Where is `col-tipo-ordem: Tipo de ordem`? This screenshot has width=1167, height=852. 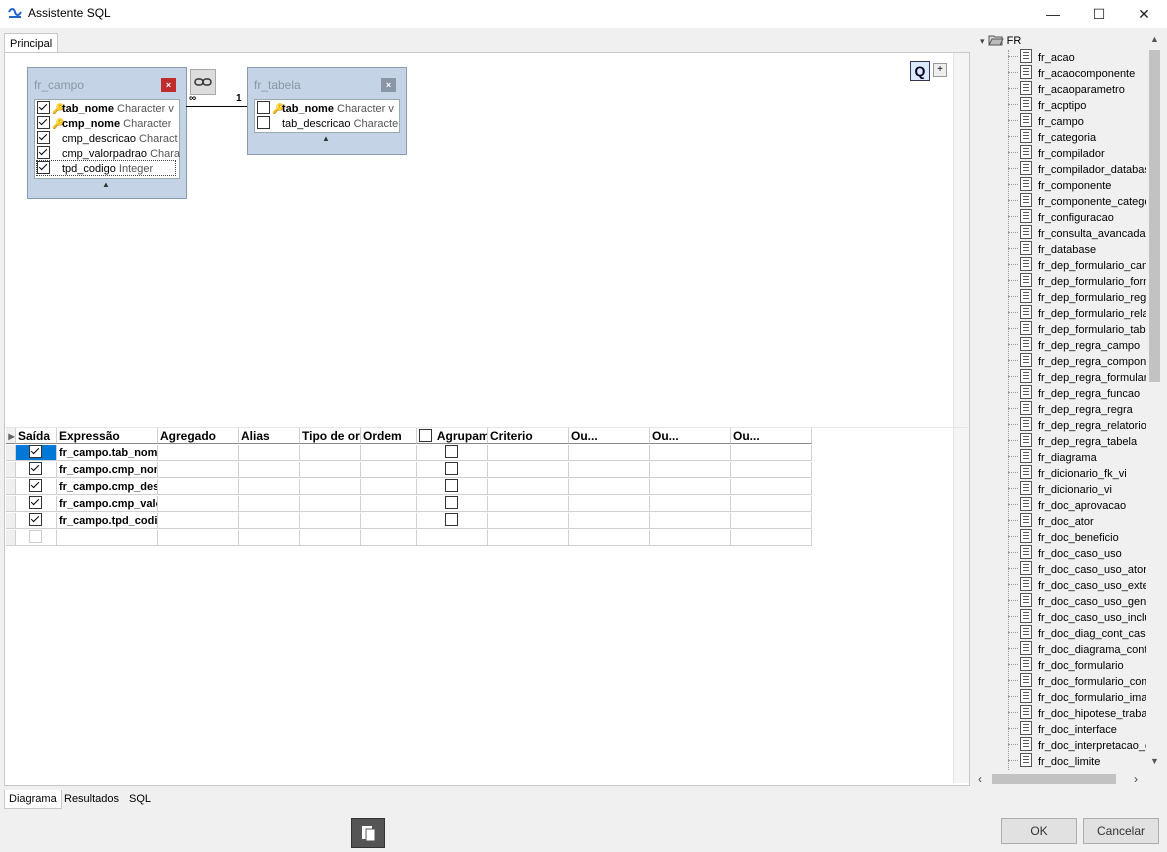 col-tipo-ordem: Tipo de ordem is located at coordinates (330, 436).